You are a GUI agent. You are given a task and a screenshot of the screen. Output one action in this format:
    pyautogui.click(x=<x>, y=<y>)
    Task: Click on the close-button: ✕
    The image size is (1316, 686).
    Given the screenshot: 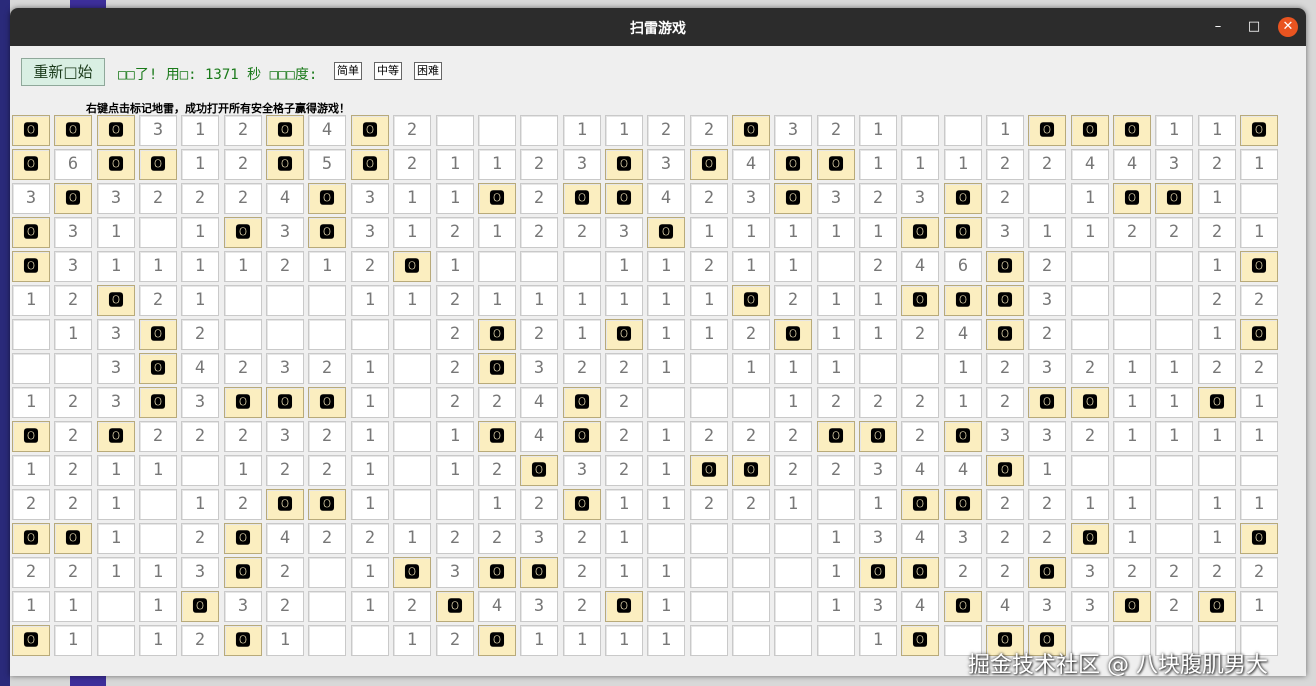 What is the action you would take?
    pyautogui.click(x=1288, y=27)
    